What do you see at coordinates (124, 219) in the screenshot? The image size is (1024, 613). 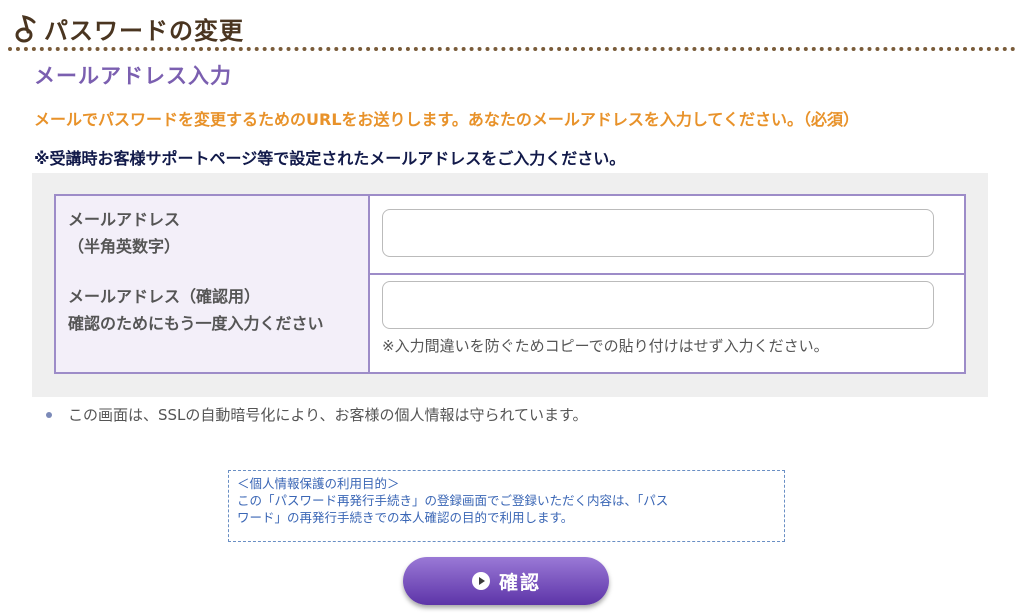 I see `email-label-line1: メールアドレス` at bounding box center [124, 219].